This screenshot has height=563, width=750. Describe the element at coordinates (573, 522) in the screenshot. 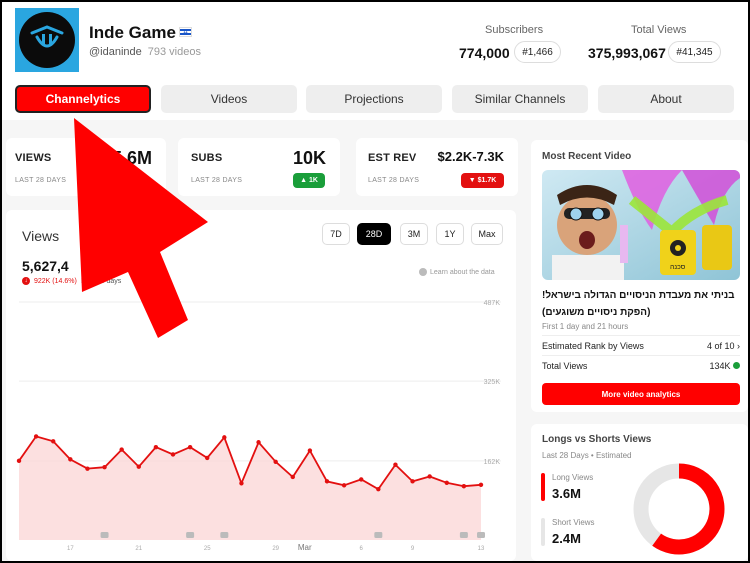

I see `short-views-label: Short Views` at that location.